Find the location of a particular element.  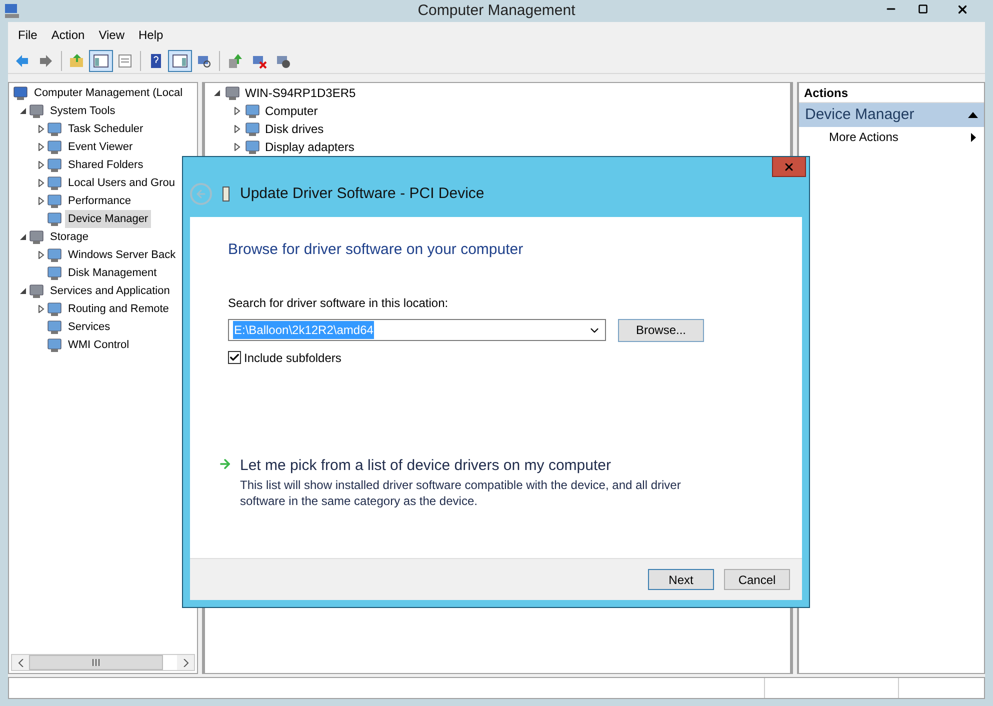

check-icon is located at coordinates (234, 357).